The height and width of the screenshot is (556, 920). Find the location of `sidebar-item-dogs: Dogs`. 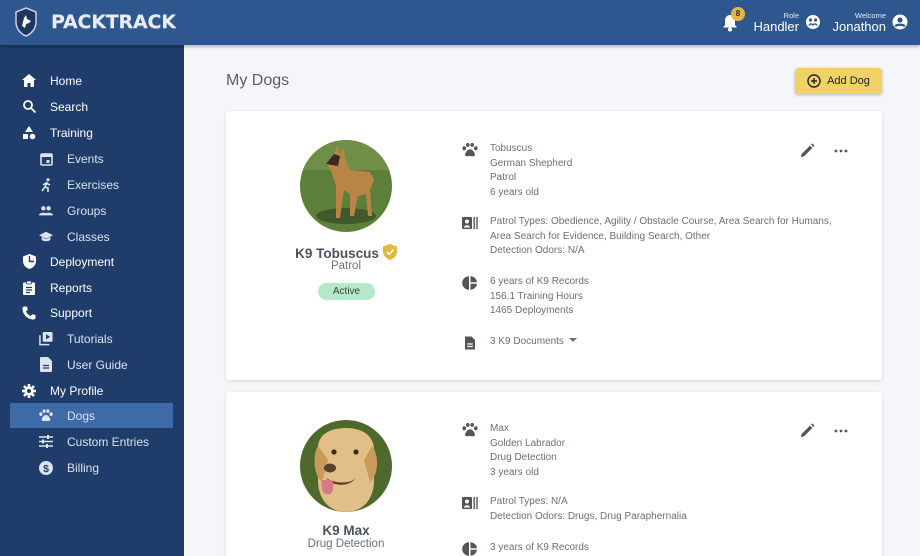

sidebar-item-dogs: Dogs is located at coordinates (91, 415).